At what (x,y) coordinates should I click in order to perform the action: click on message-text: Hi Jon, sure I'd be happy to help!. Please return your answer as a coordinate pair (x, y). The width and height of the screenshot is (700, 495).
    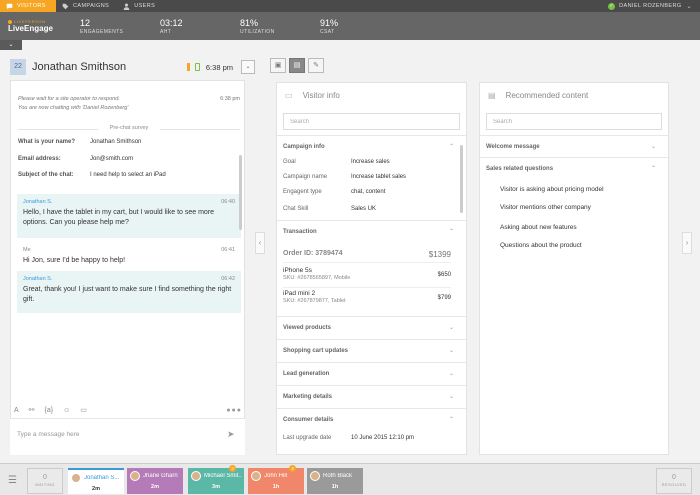
    Looking at the image, I should click on (74, 260).